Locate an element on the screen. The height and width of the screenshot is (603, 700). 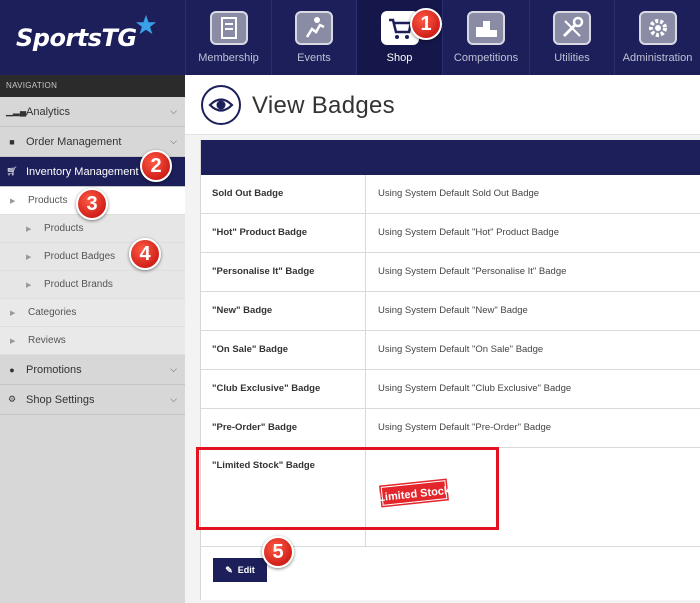
sidebar-item-label: Inventory Management is located at coordinates (82, 171).